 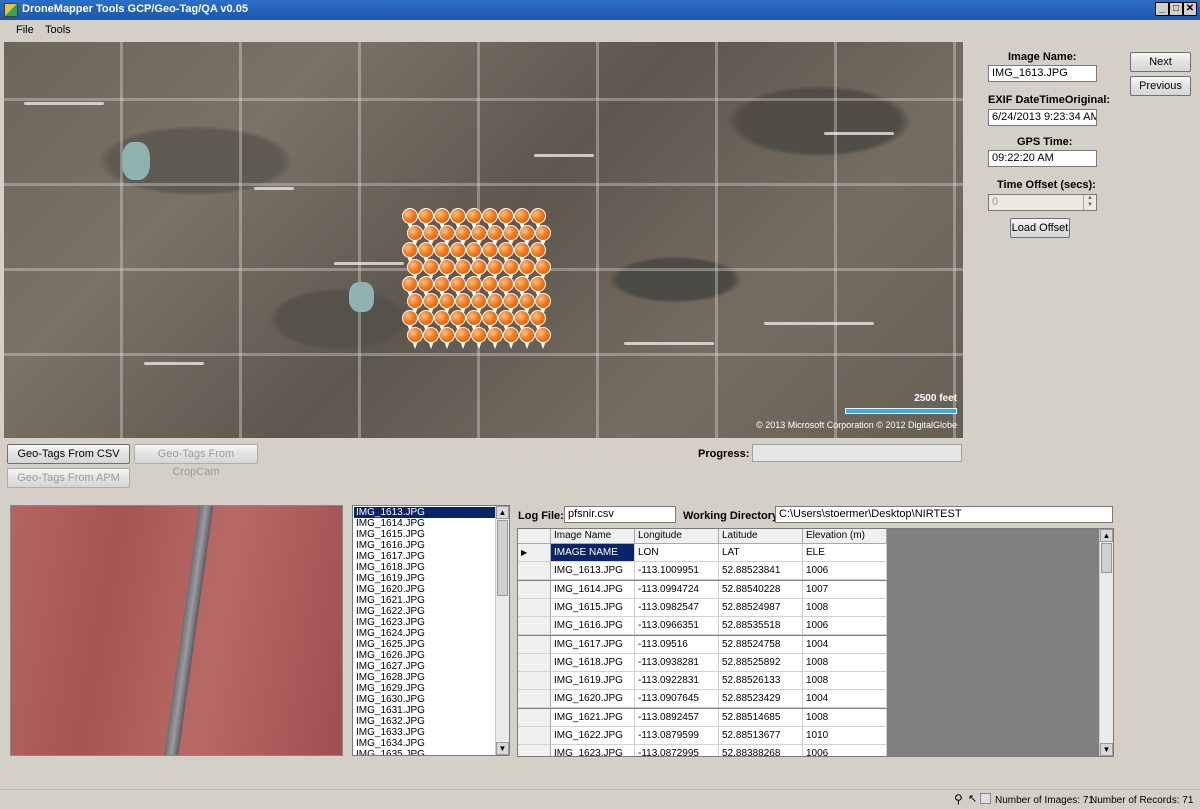 What do you see at coordinates (425, 732) in the screenshot?
I see `image-list-item: IMG_1633.JPG` at bounding box center [425, 732].